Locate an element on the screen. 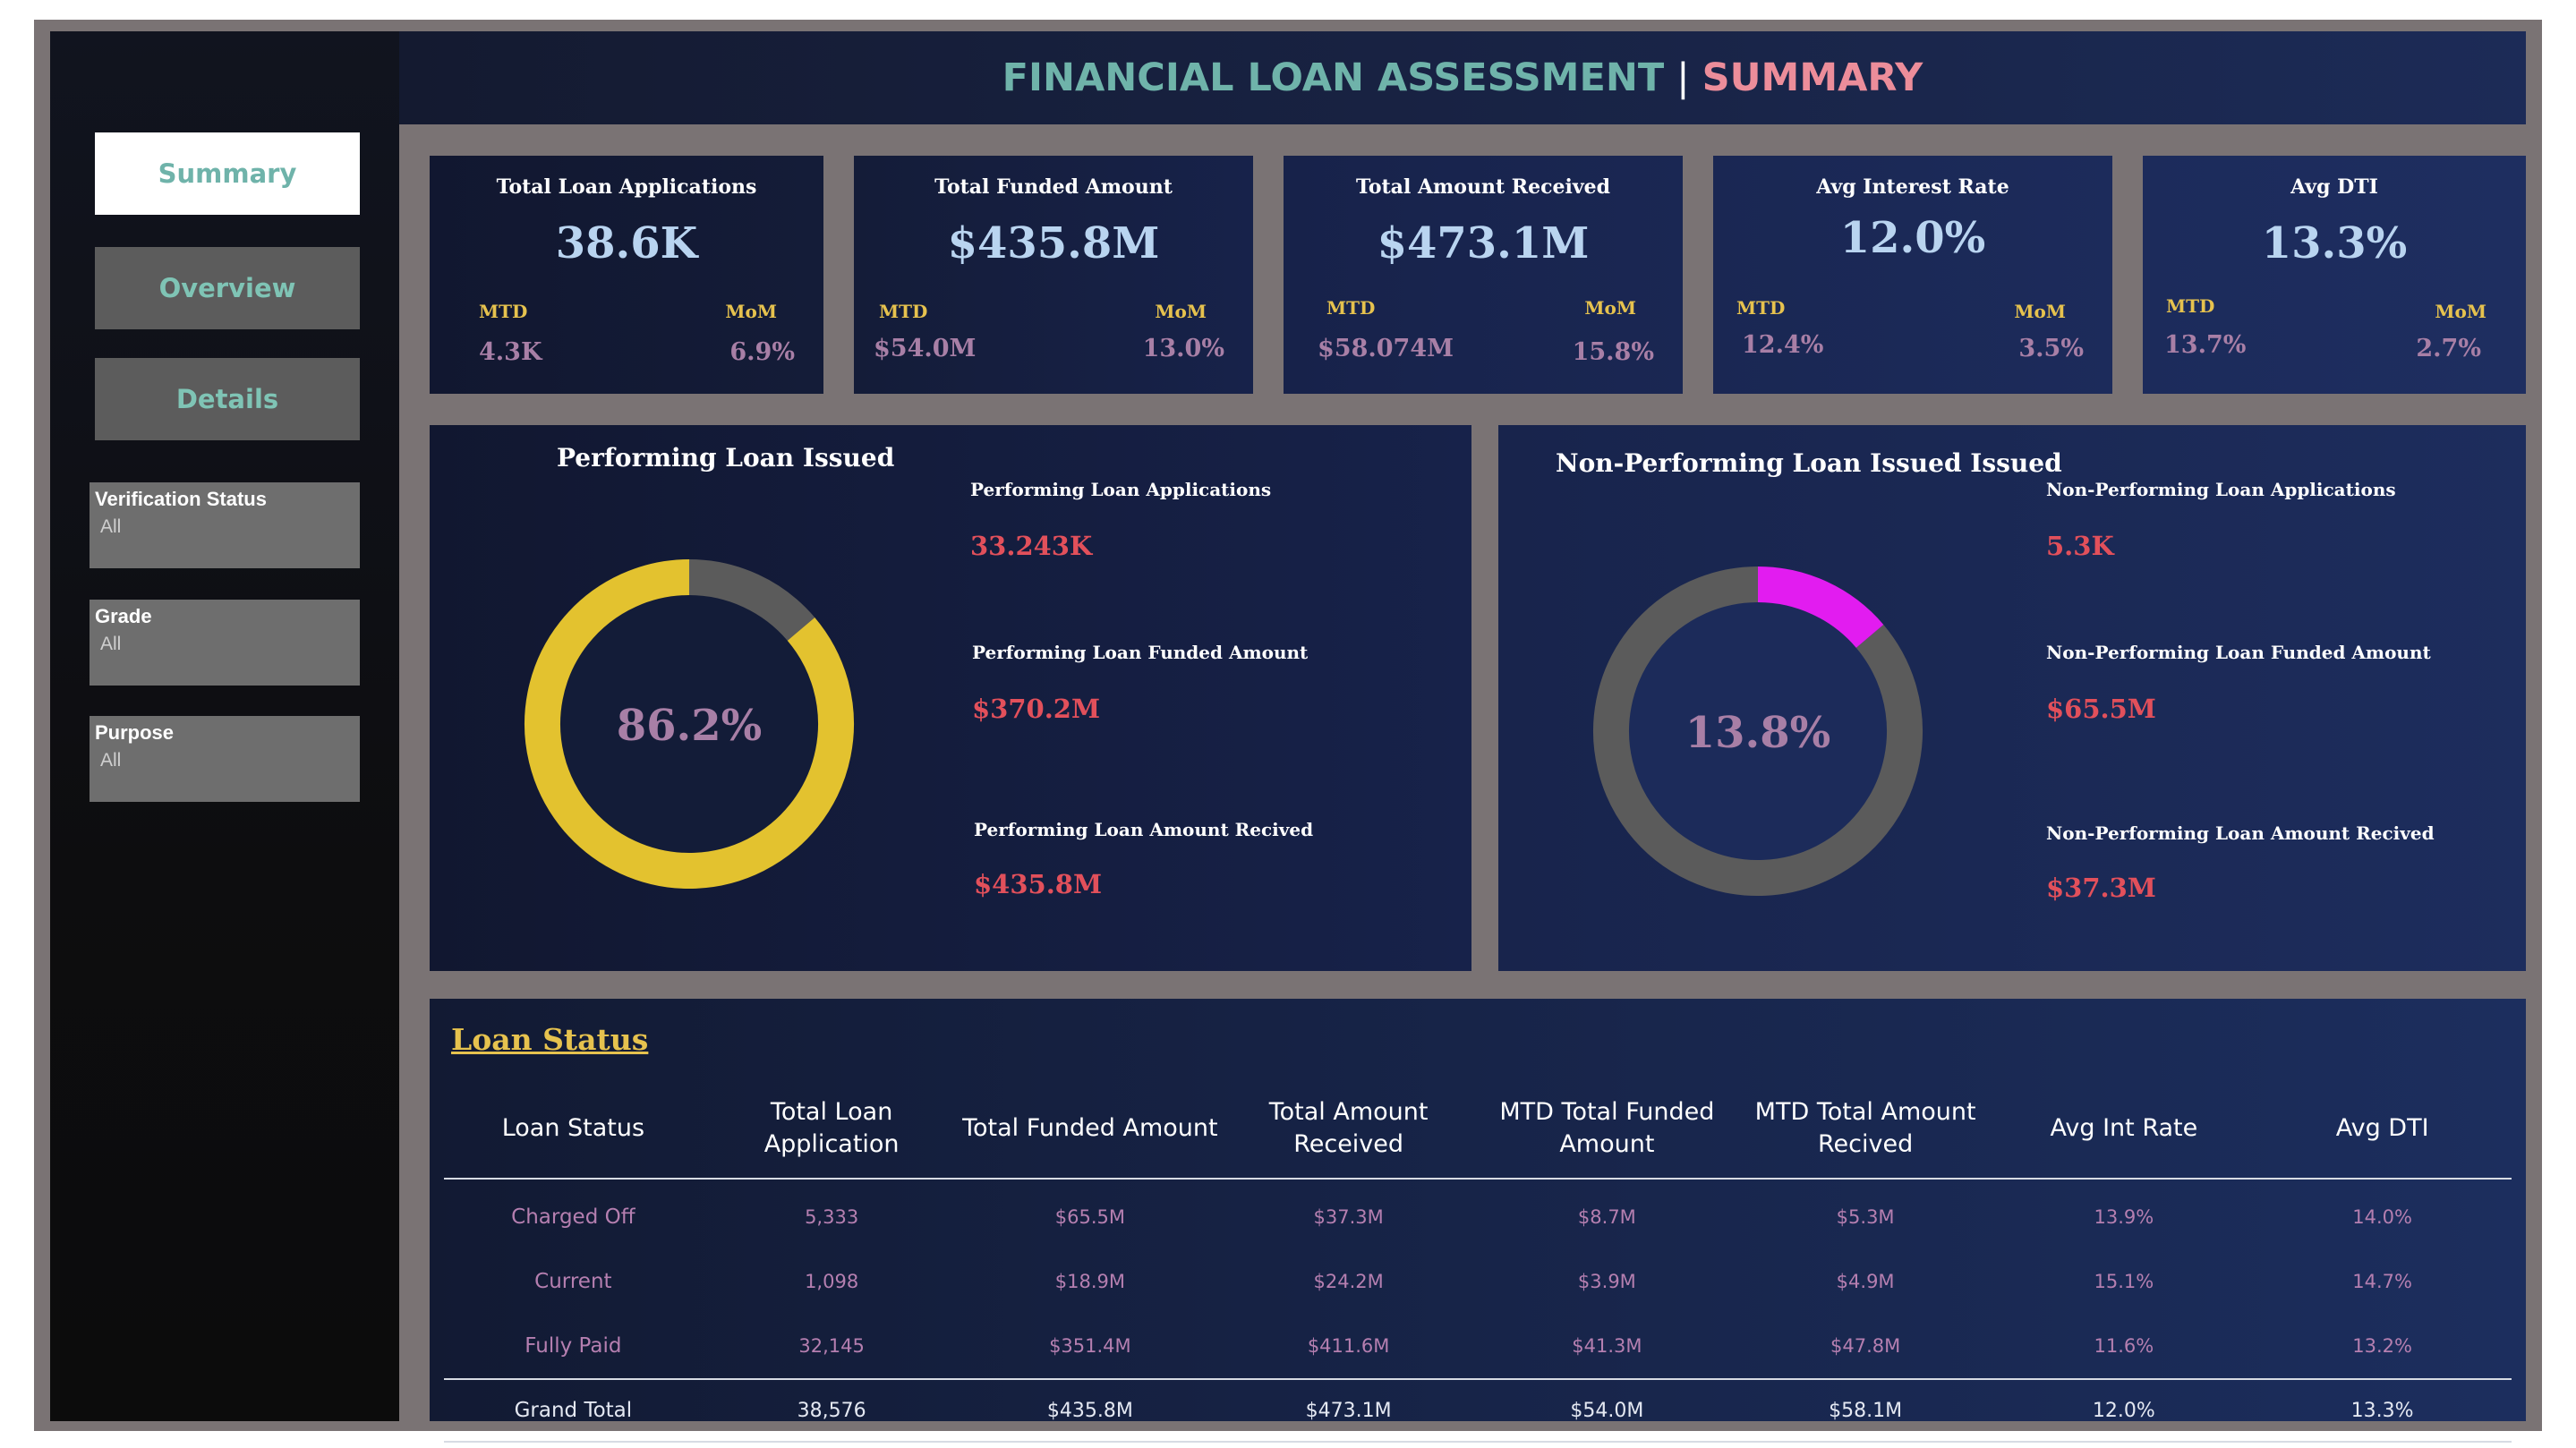 This screenshot has width=2576, height=1448. table-cell: $58.1M is located at coordinates (1866, 1410).